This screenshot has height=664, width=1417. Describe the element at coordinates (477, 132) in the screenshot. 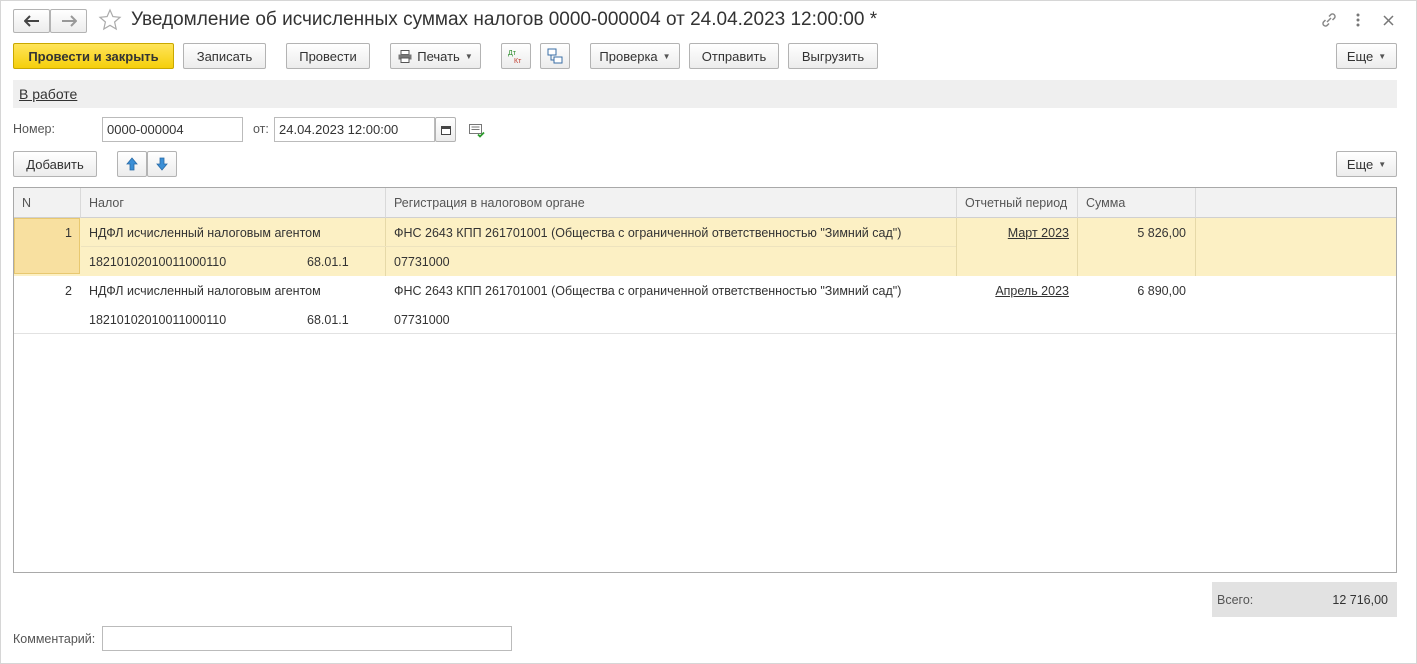

I see `document-check-icon` at that location.